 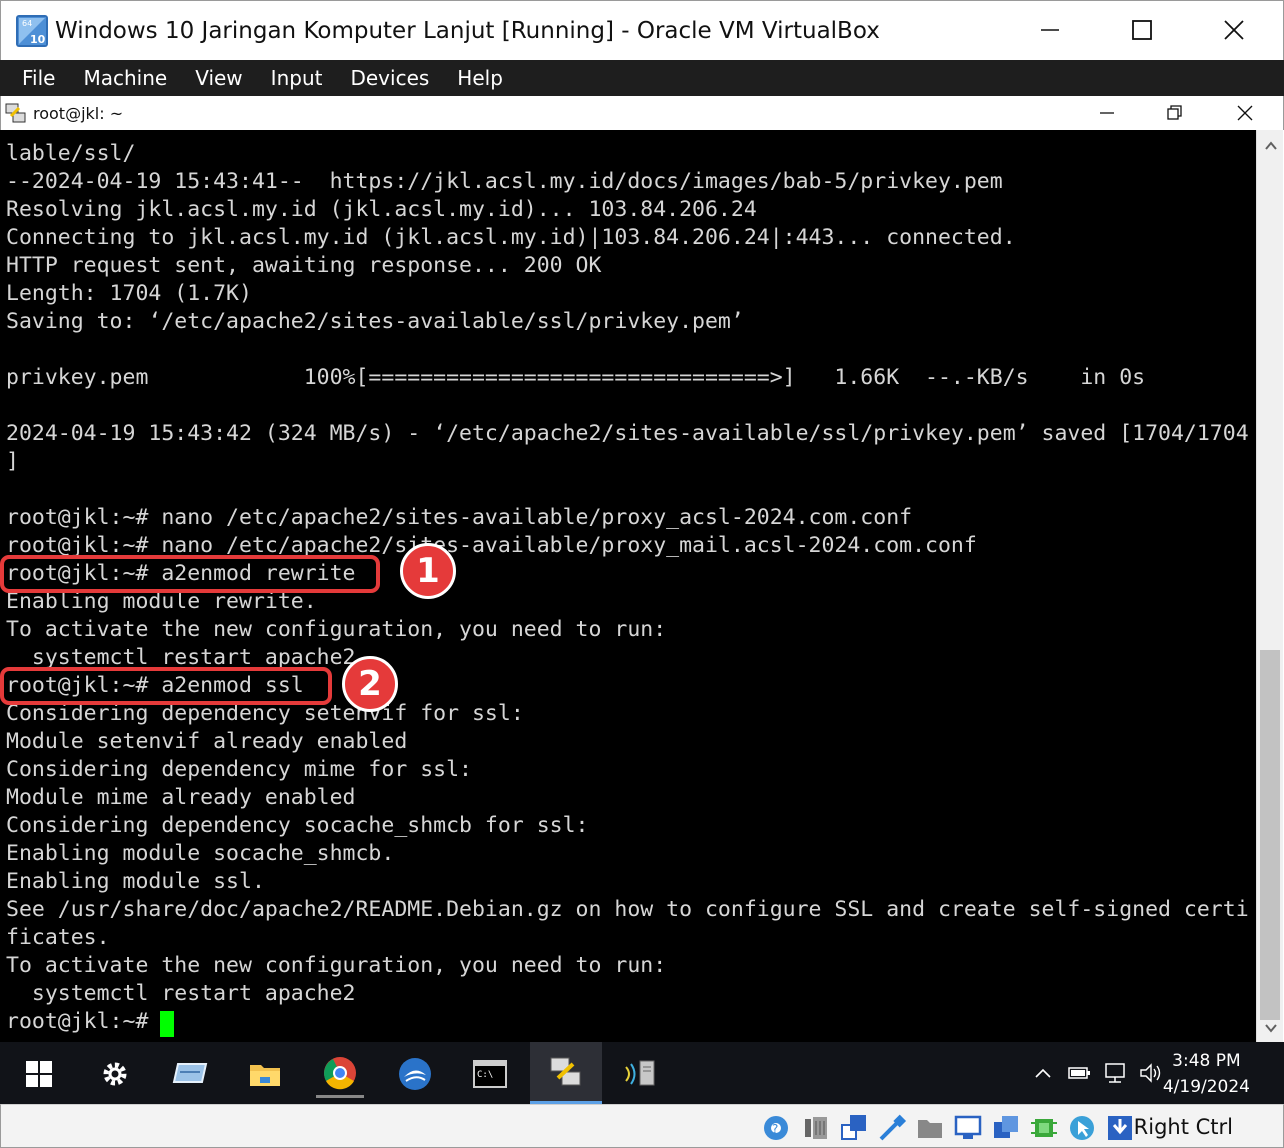 I want to click on virtualbox-vm-icon: 64 10, so click(x=32, y=31).